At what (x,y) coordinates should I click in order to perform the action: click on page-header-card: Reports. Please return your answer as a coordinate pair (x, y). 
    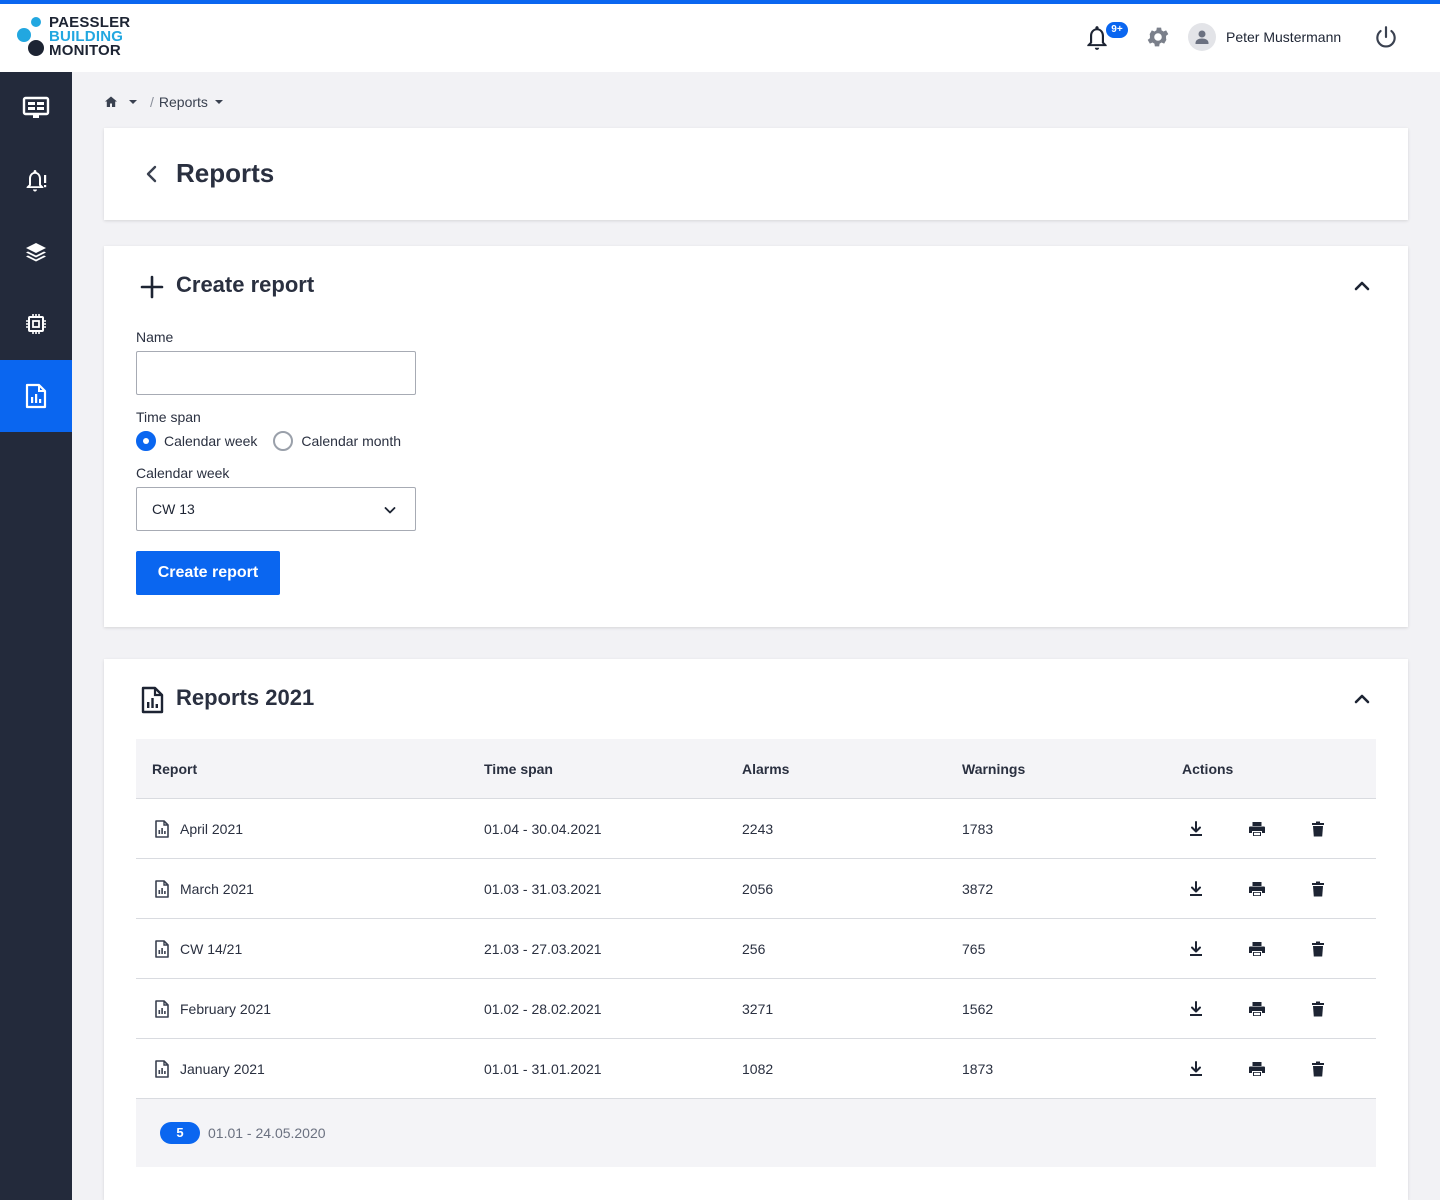
    Looking at the image, I should click on (756, 174).